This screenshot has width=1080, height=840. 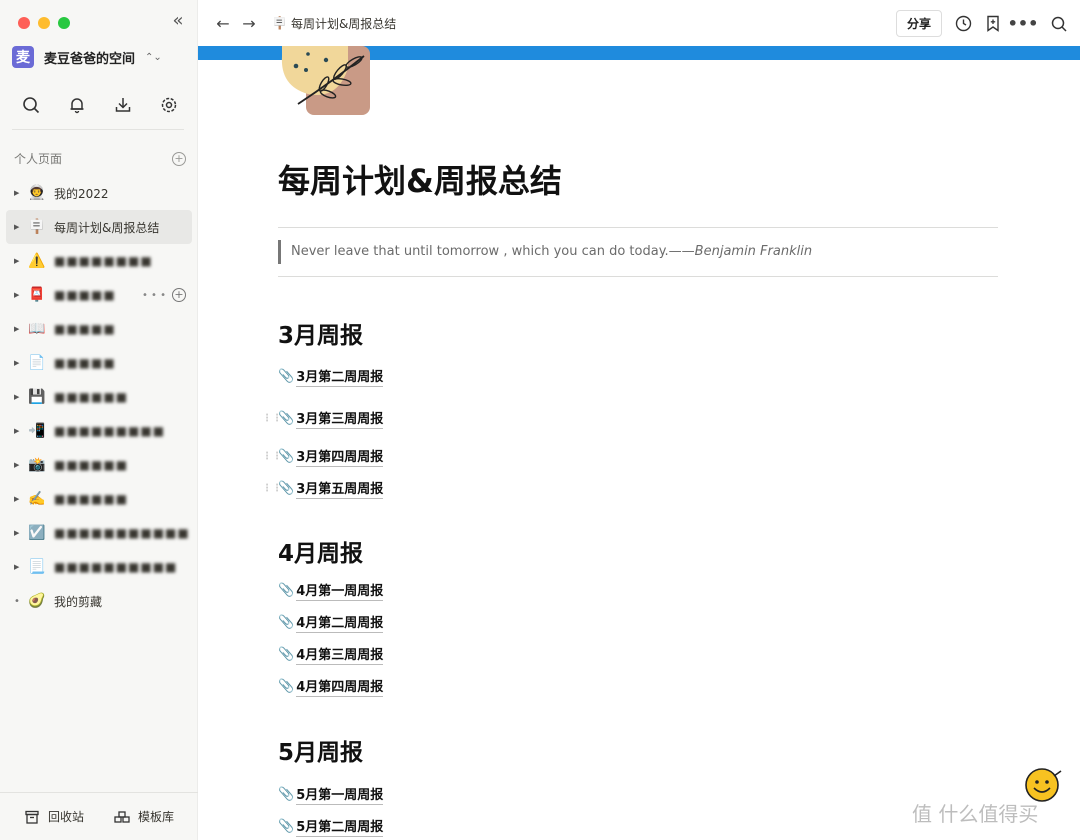 What do you see at coordinates (249, 23) in the screenshot?
I see `arrow-right-icon: →` at bounding box center [249, 23].